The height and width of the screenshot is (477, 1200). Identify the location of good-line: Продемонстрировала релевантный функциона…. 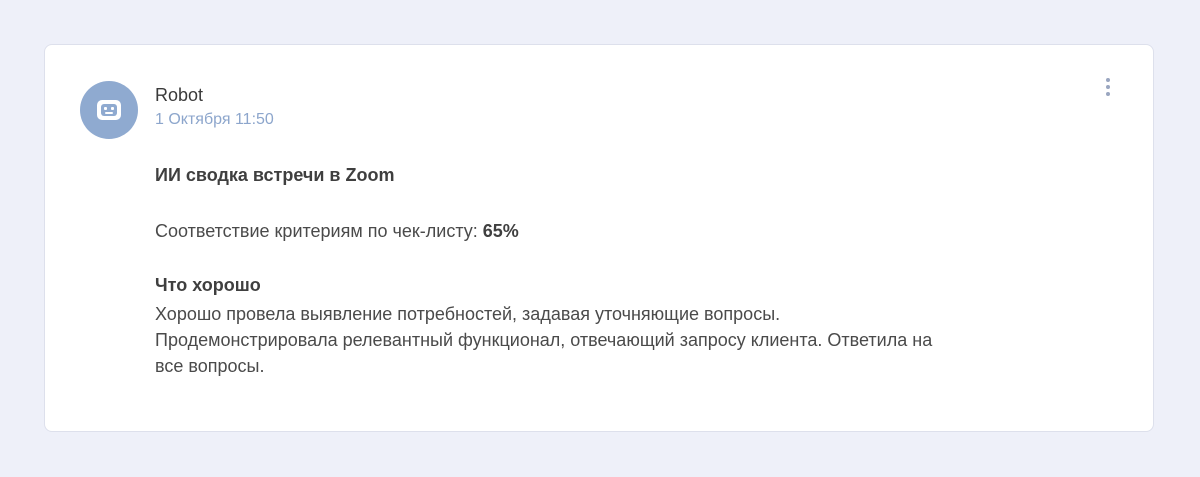
(544, 340).